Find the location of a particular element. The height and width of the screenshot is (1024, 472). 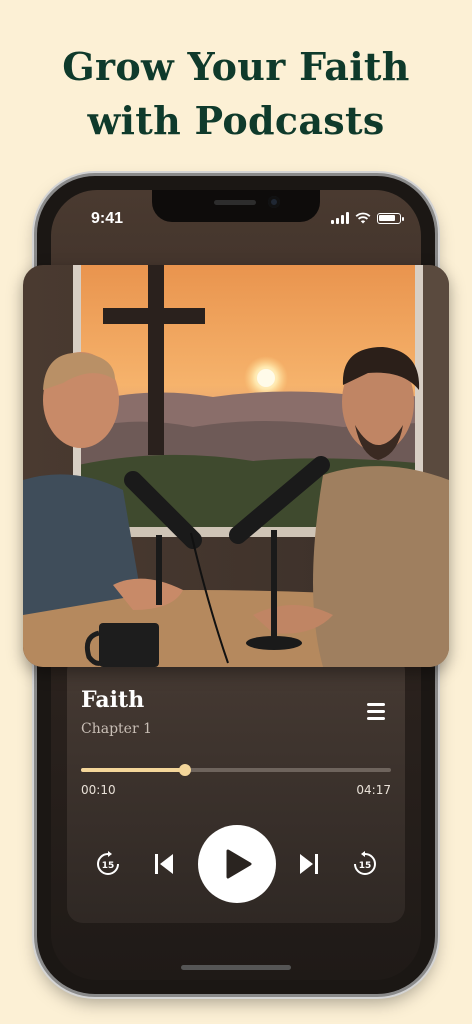

play-button is located at coordinates (237, 864).